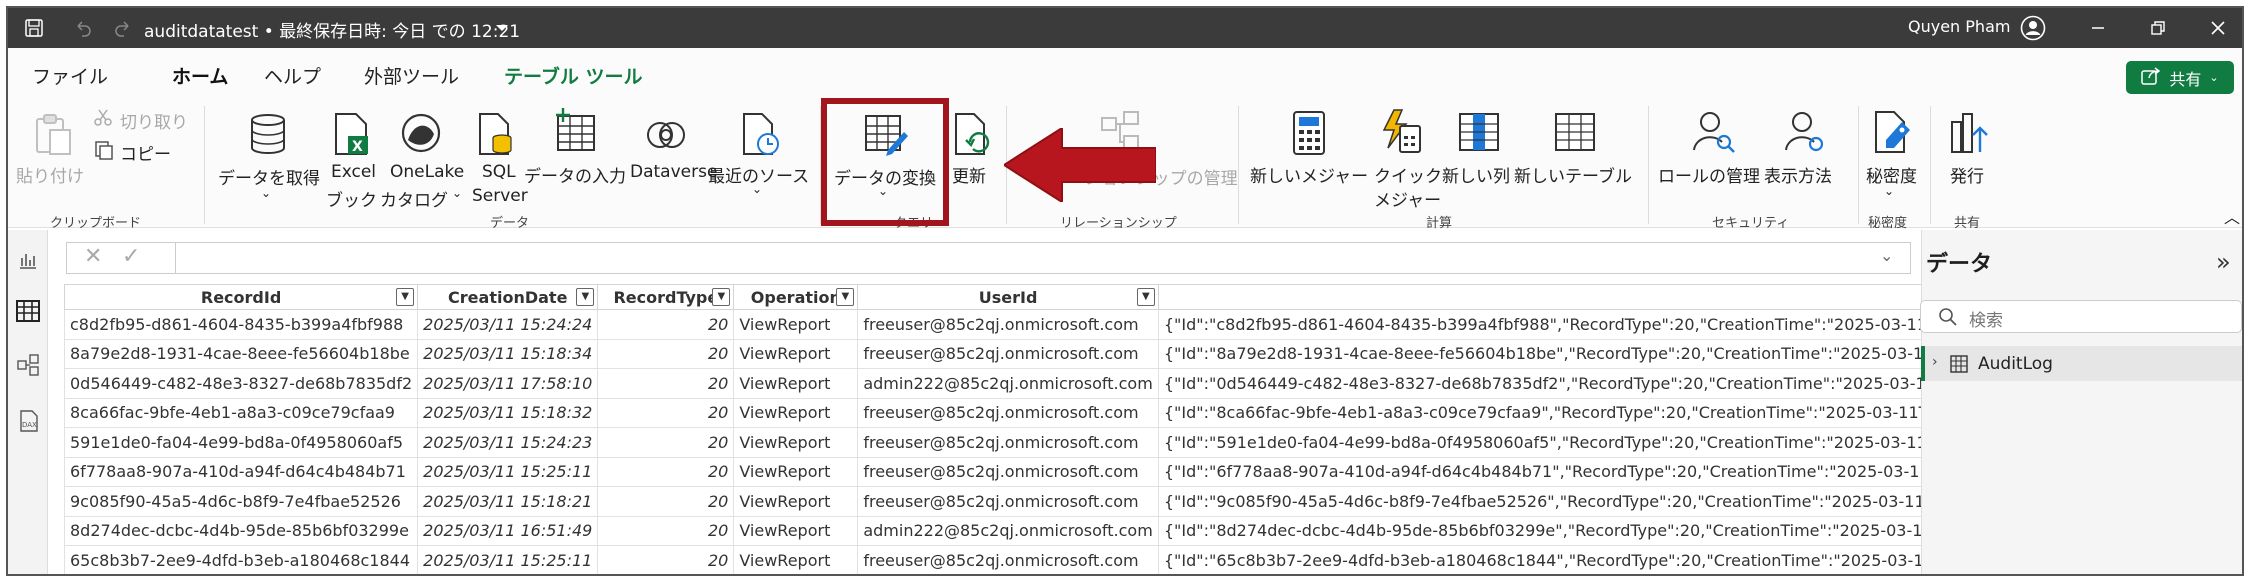  What do you see at coordinates (1798, 174) in the screenshot?
I see `view-as-button: 表示方法` at bounding box center [1798, 174].